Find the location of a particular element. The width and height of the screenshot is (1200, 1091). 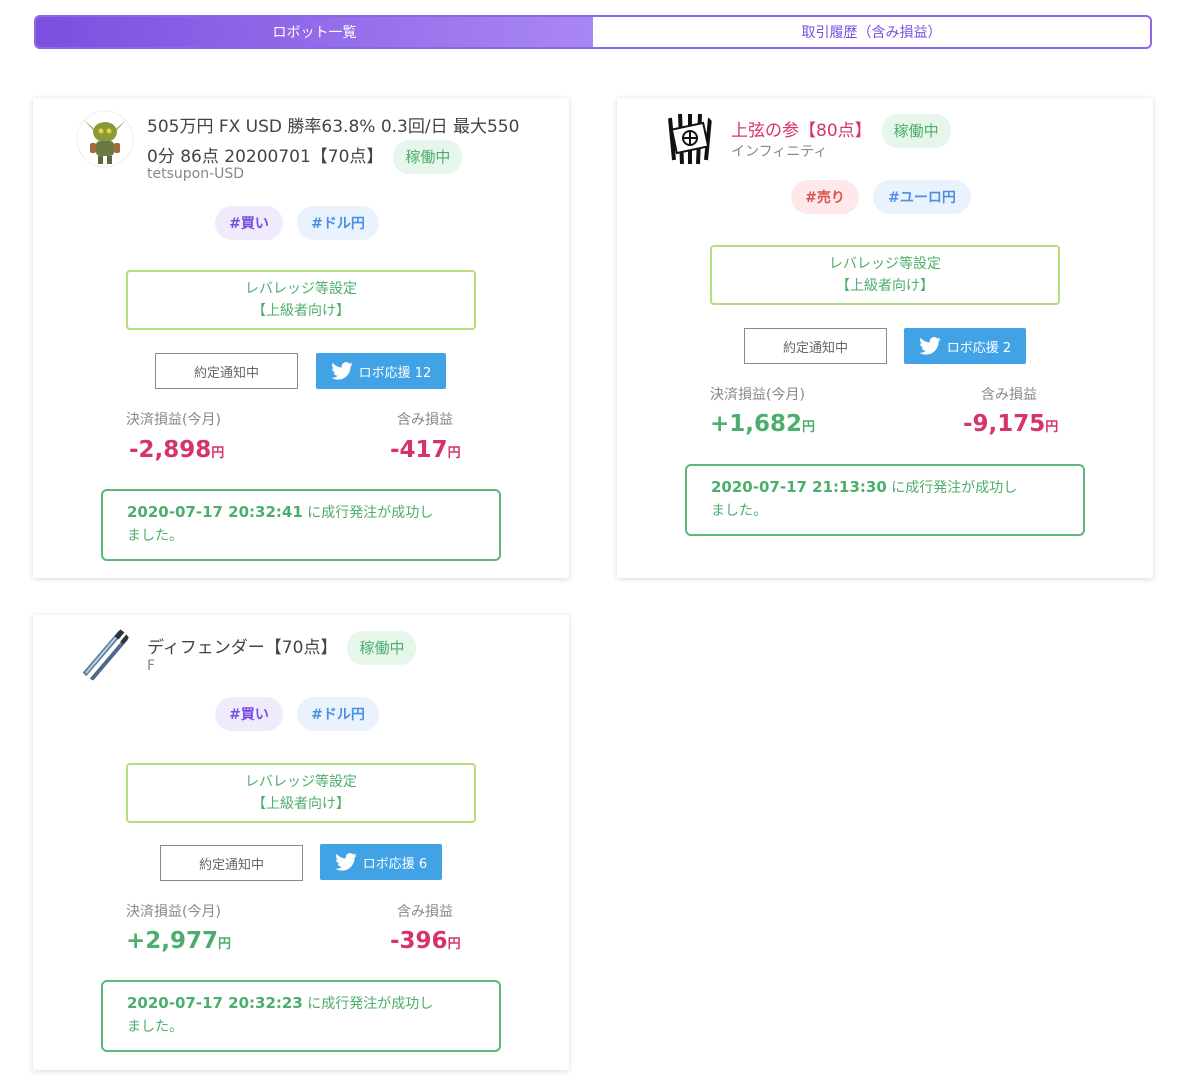

order-message-box: 2020-07-17 20:32:41 に成行発注が成功し ました。 is located at coordinates (301, 525).